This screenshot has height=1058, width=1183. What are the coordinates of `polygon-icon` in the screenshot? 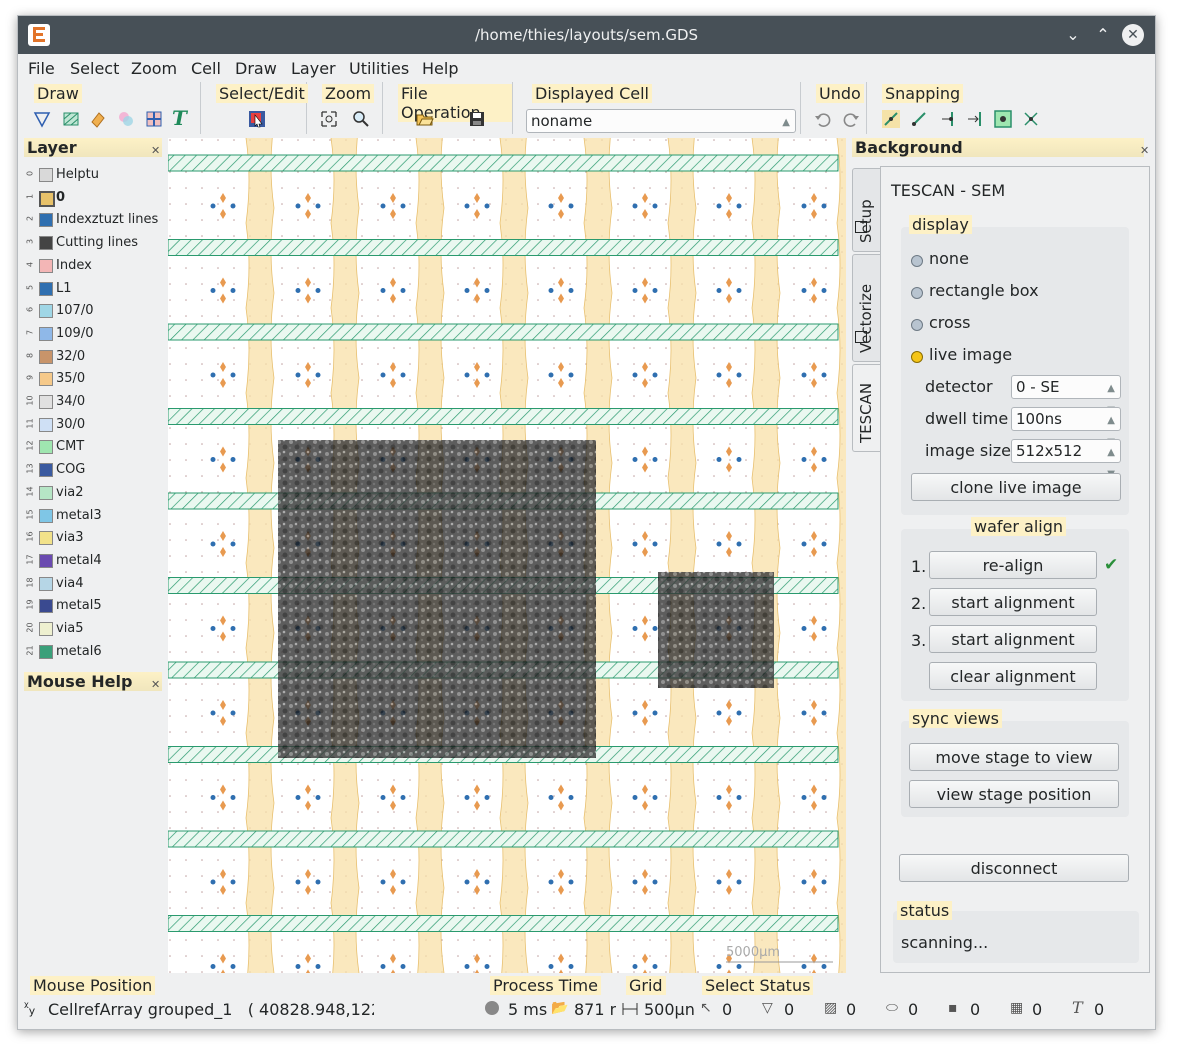 It's located at (42, 119).